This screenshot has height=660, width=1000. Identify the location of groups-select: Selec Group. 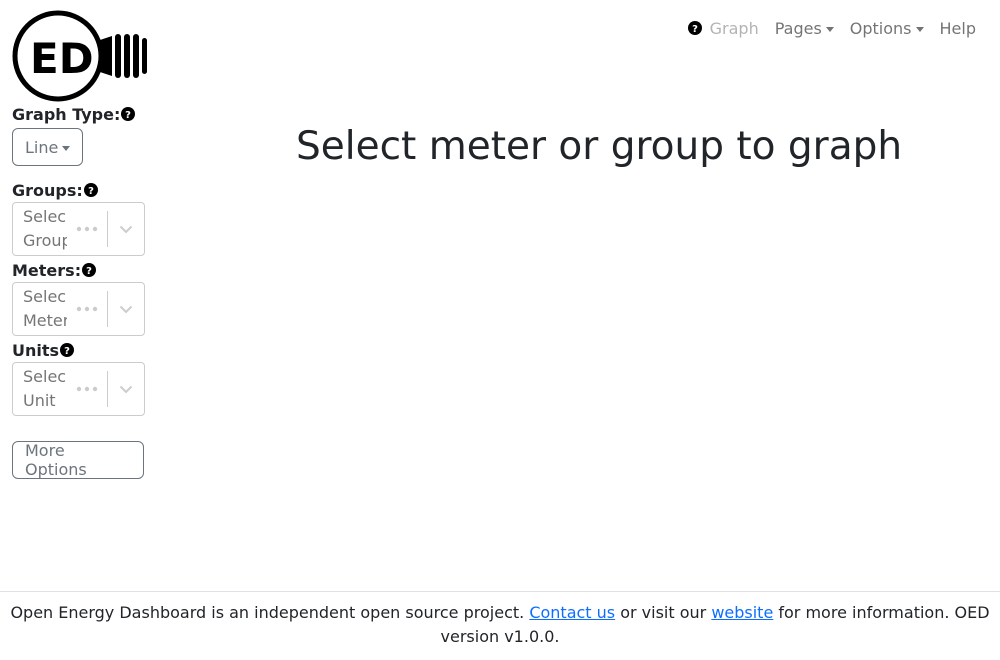
(78, 229).